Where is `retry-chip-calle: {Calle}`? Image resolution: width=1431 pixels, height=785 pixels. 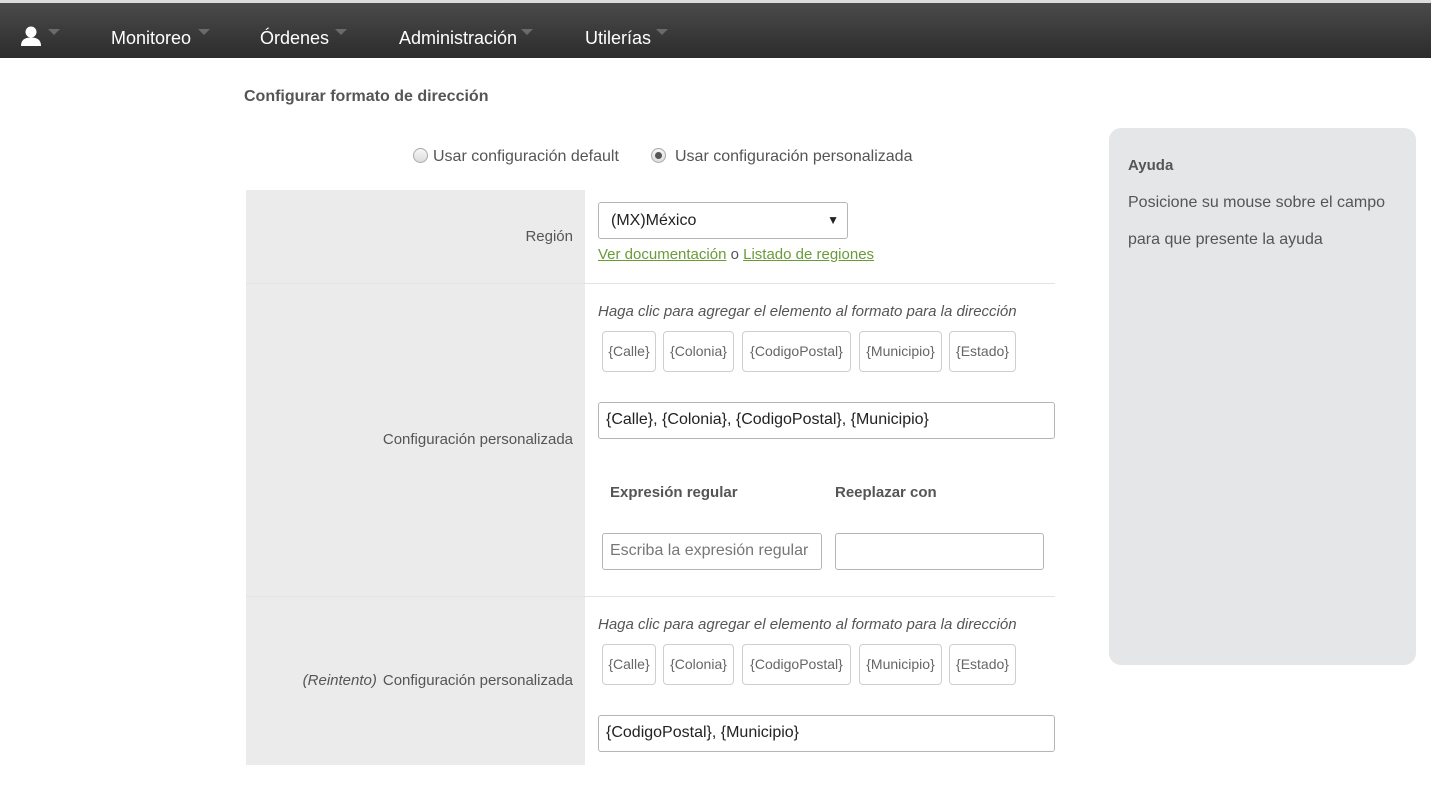 retry-chip-calle: {Calle} is located at coordinates (629, 664).